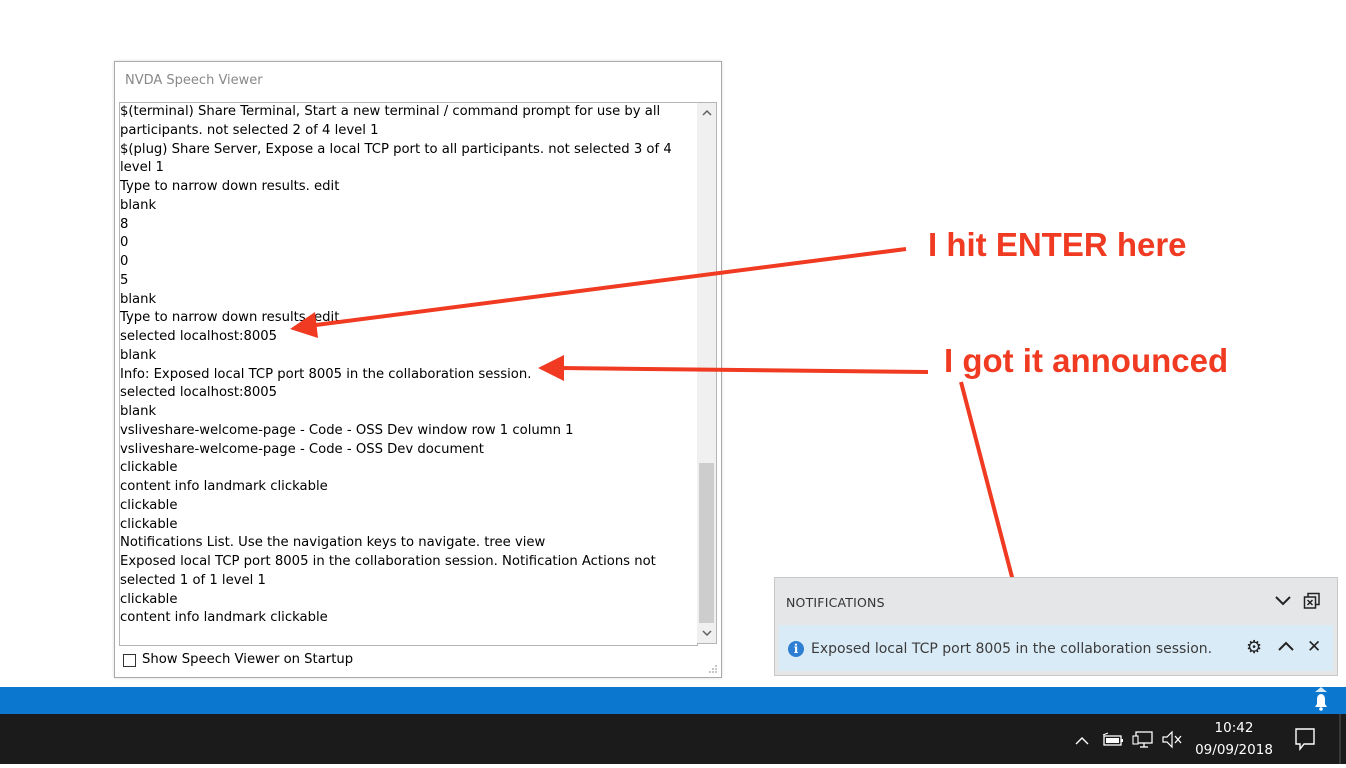  What do you see at coordinates (733, 368) in the screenshot?
I see `arrow-announced` at bounding box center [733, 368].